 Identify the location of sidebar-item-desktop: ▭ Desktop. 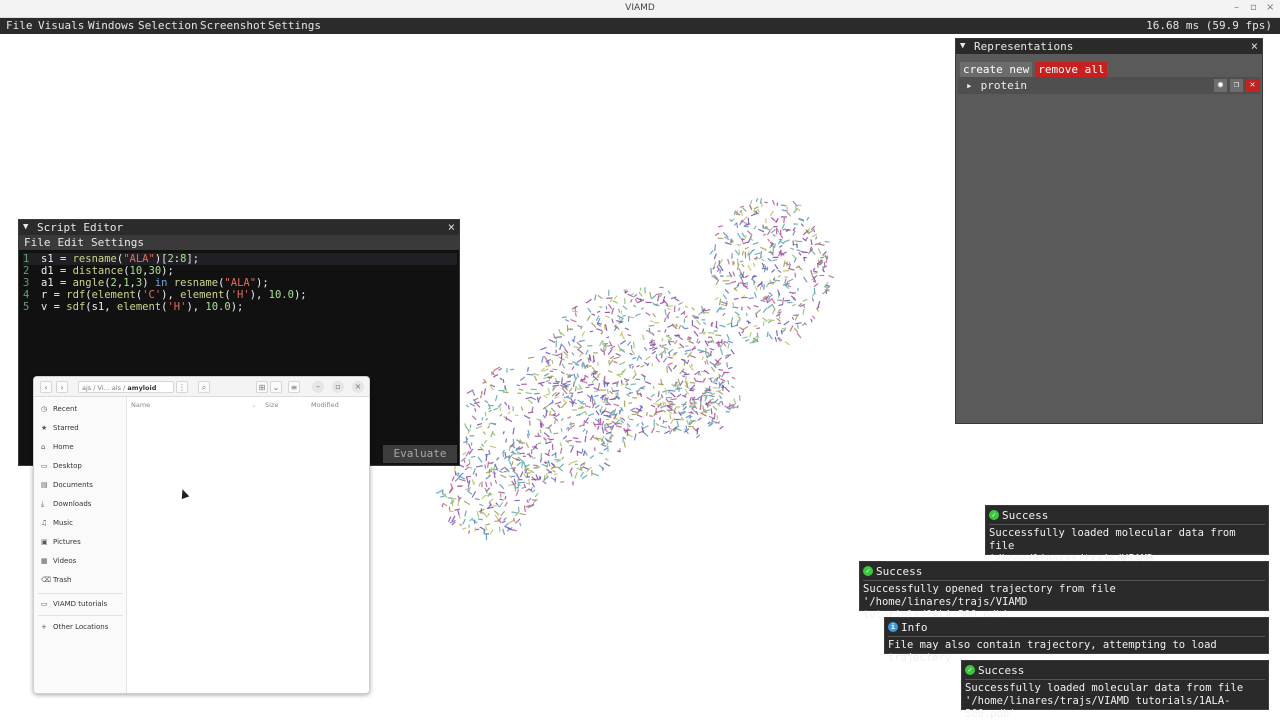
(61, 466).